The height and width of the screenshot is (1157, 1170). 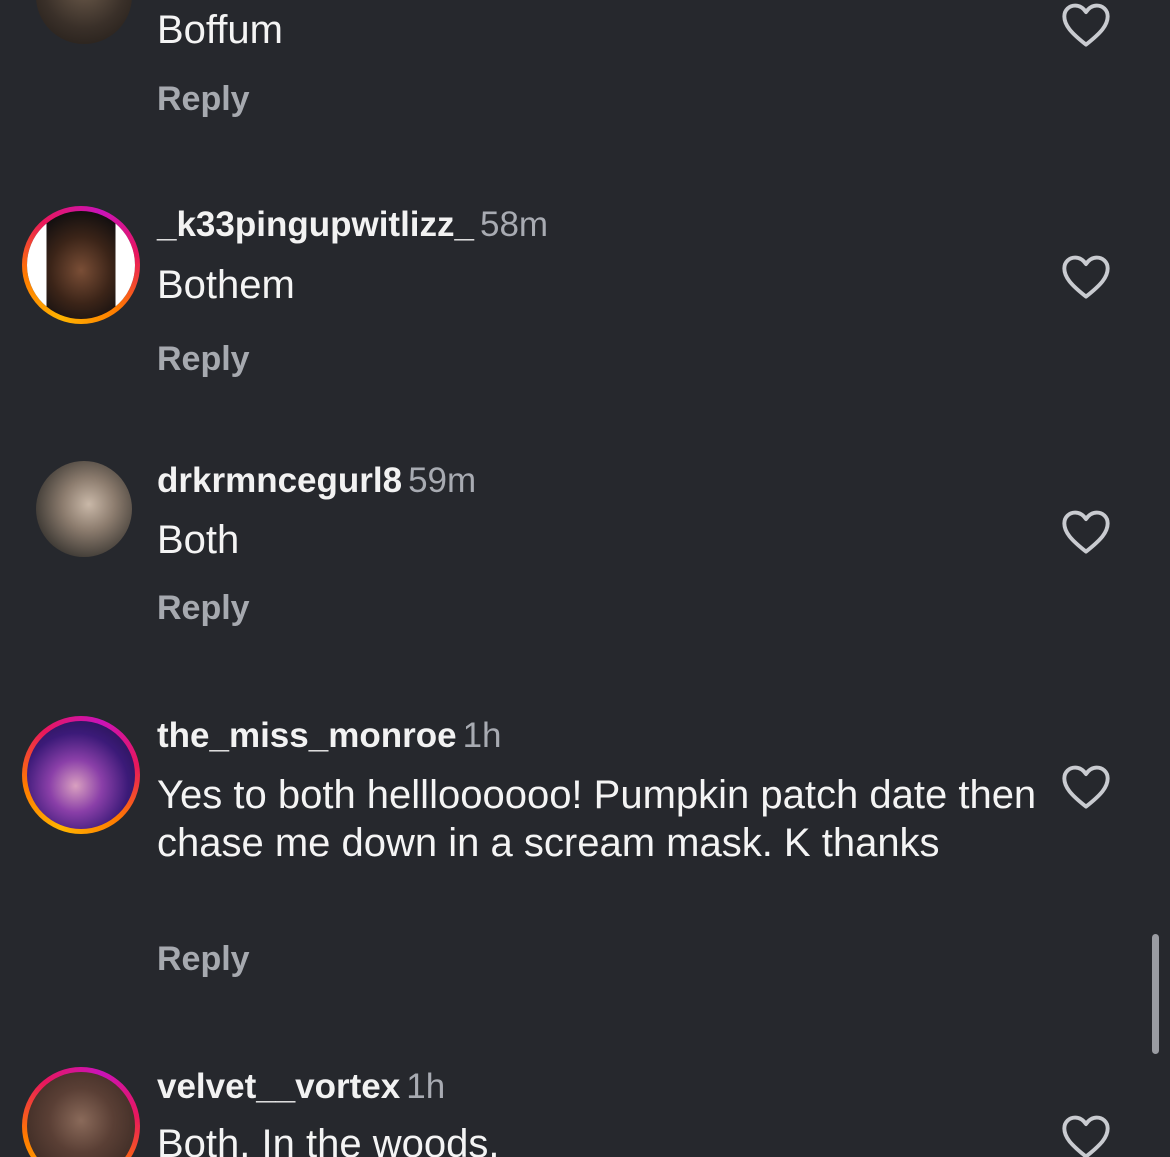 I want to click on username-link: the_miss_monroe, so click(x=307, y=735).